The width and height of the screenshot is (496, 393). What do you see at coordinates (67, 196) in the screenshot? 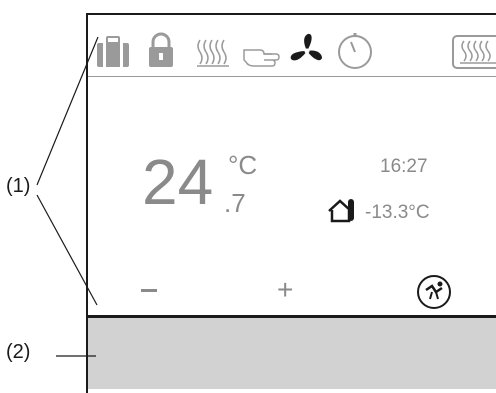
I see `callout-lines` at bounding box center [67, 196].